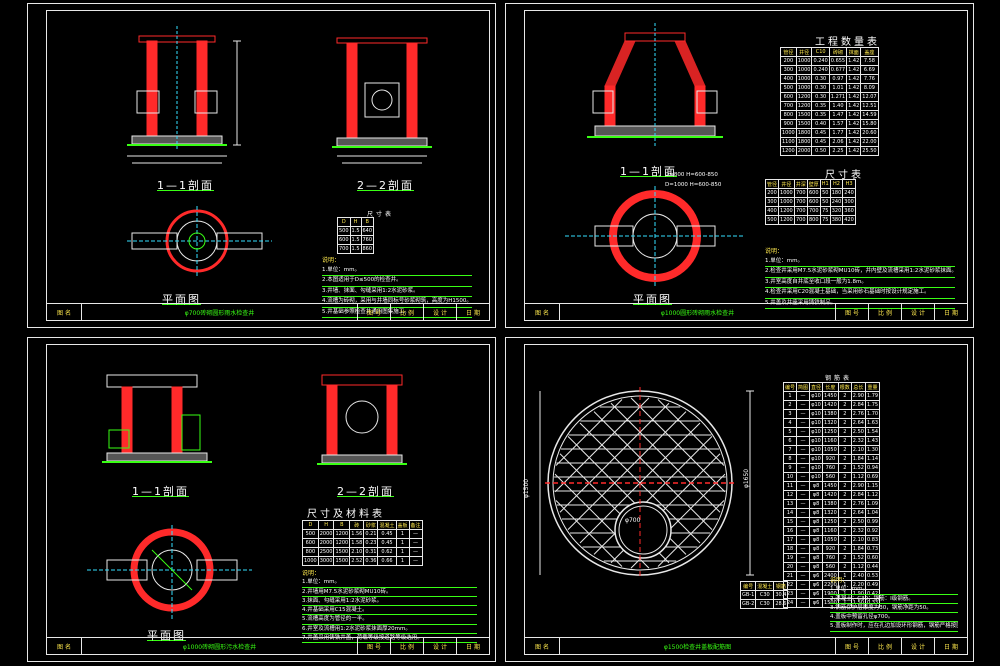 The width and height of the screenshot is (1000, 666). I want to click on rebar-table-cell: 1.75, so click(872, 405).